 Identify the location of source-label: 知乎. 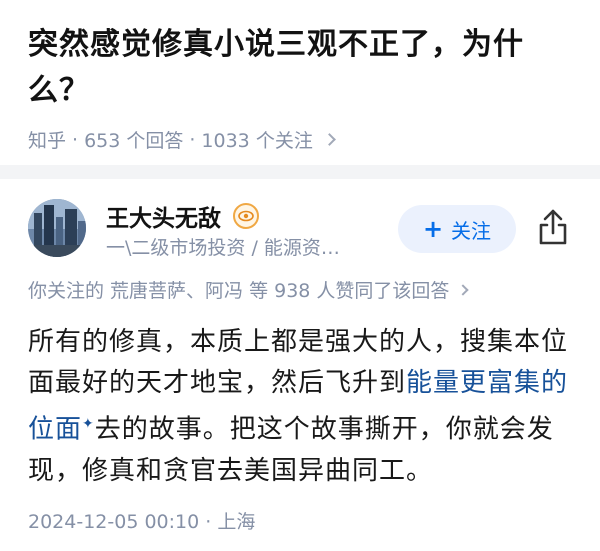
(47, 141).